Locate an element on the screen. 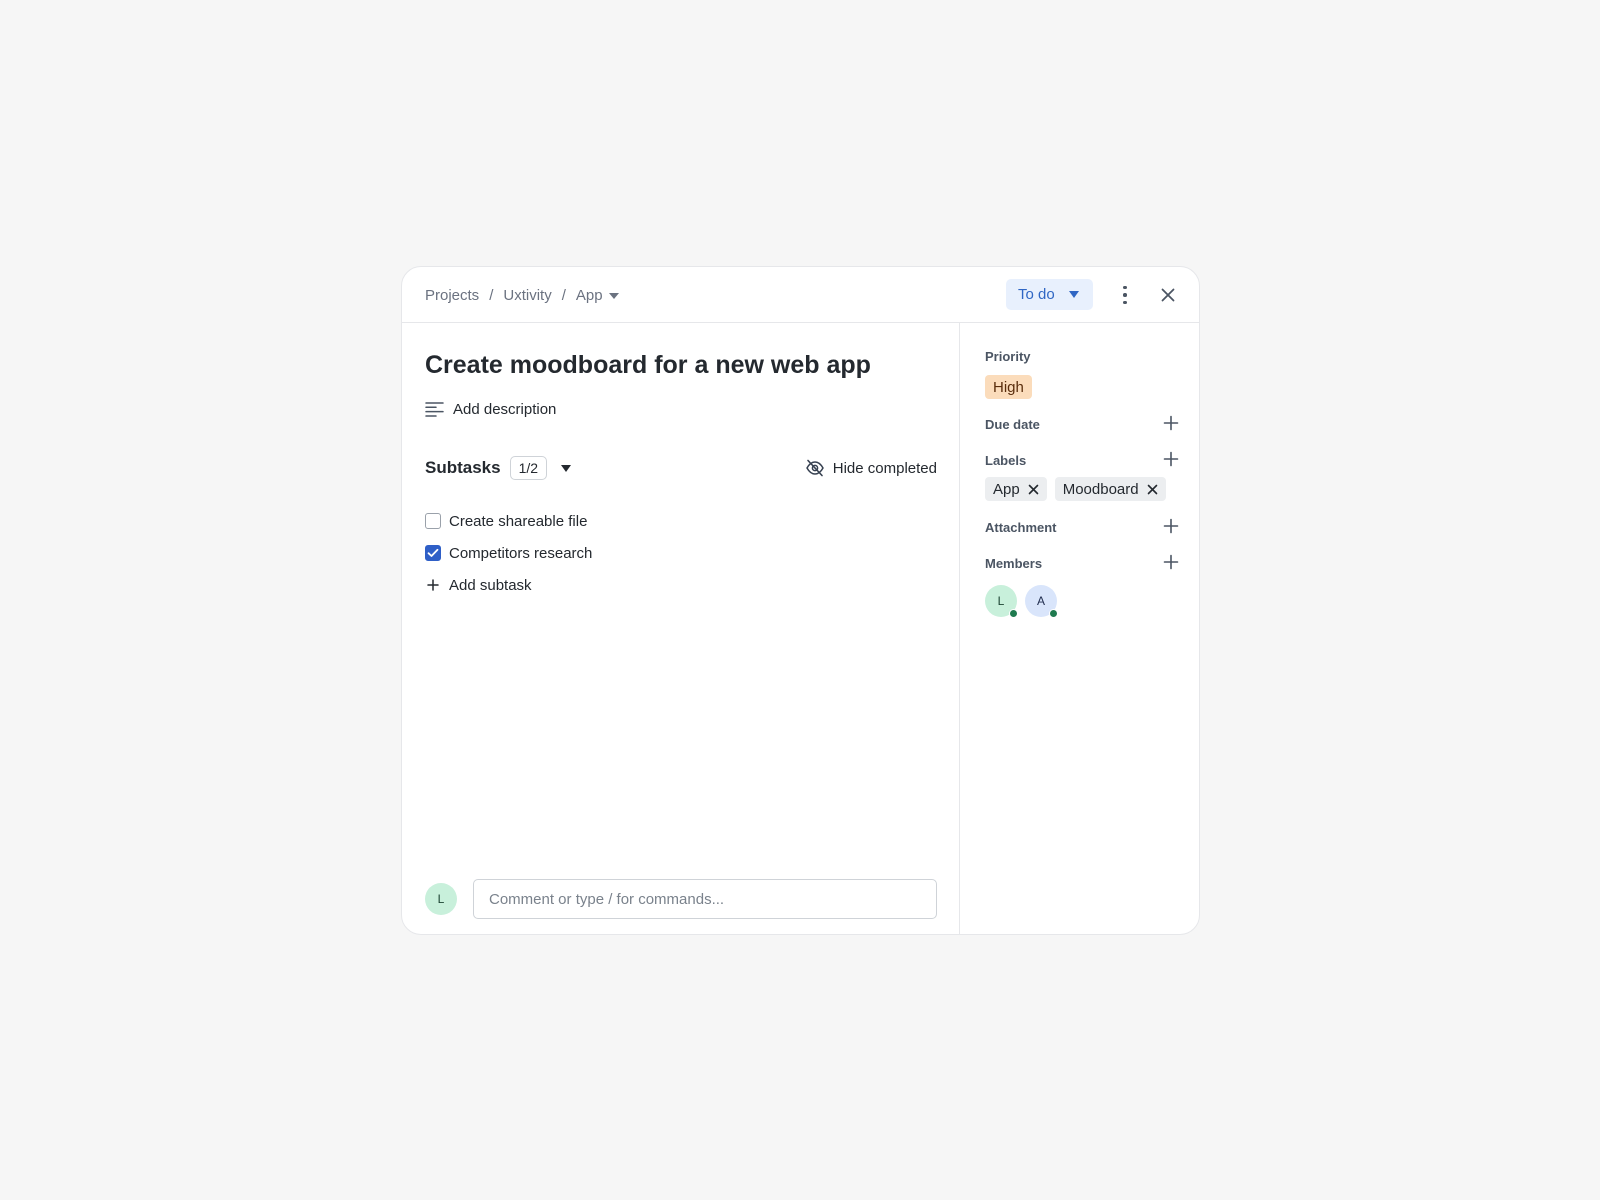 The height and width of the screenshot is (1200, 1600). labels-list: App Moodboard is located at coordinates (1075, 489).